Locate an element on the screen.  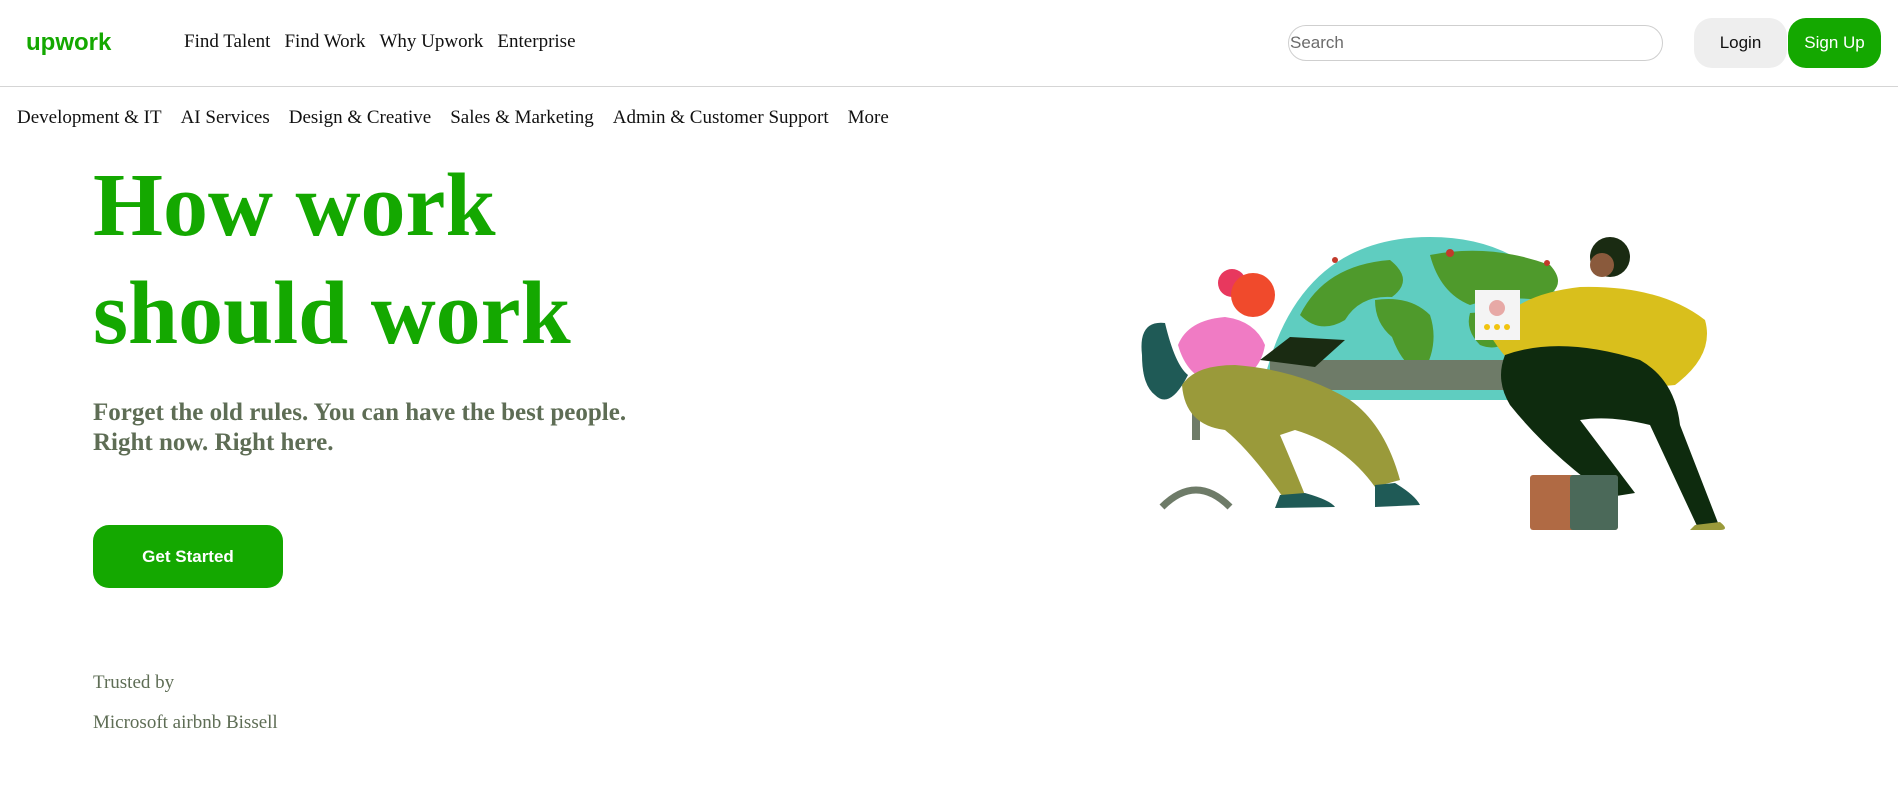
hero-title-line1: How work is located at coordinates (294, 205).